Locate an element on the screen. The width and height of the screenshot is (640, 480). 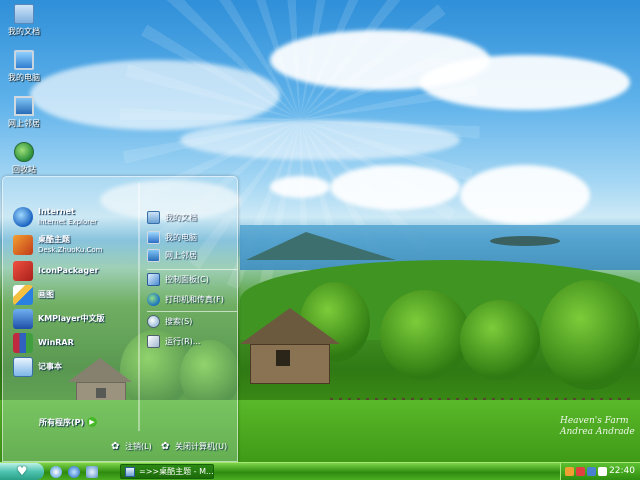
menu-item-paint: 画图 is located at coordinates (73, 295).